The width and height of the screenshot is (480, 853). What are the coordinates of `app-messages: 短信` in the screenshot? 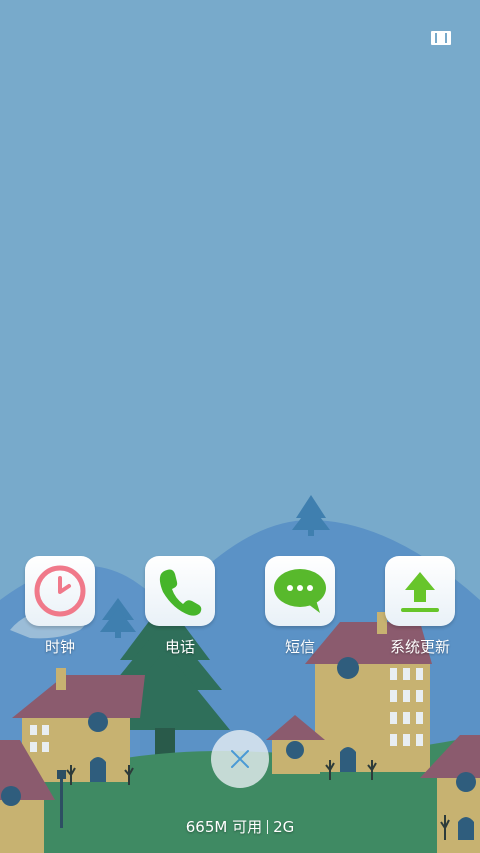 It's located at (300, 606).